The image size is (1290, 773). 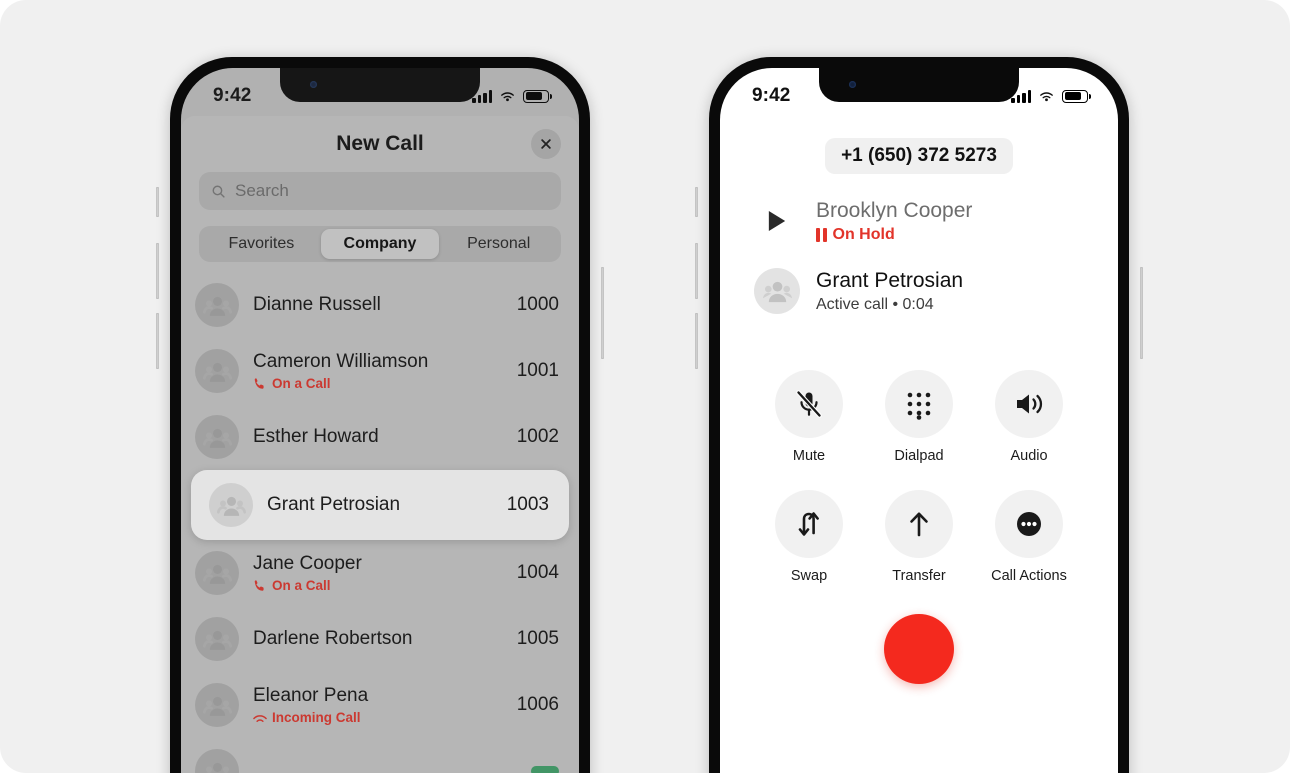 I want to click on action-swap: Swap, so click(x=809, y=537).